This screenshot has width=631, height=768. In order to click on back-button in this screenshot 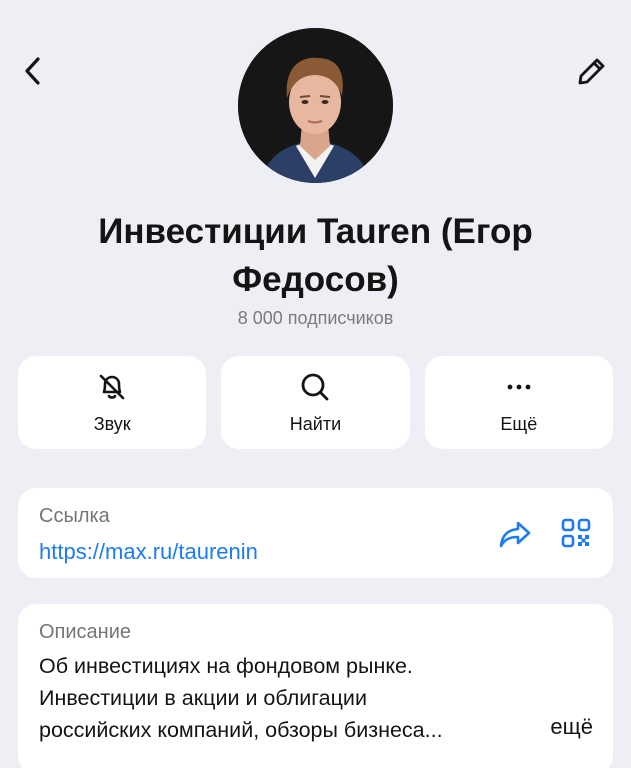, I will do `click(33, 71)`.